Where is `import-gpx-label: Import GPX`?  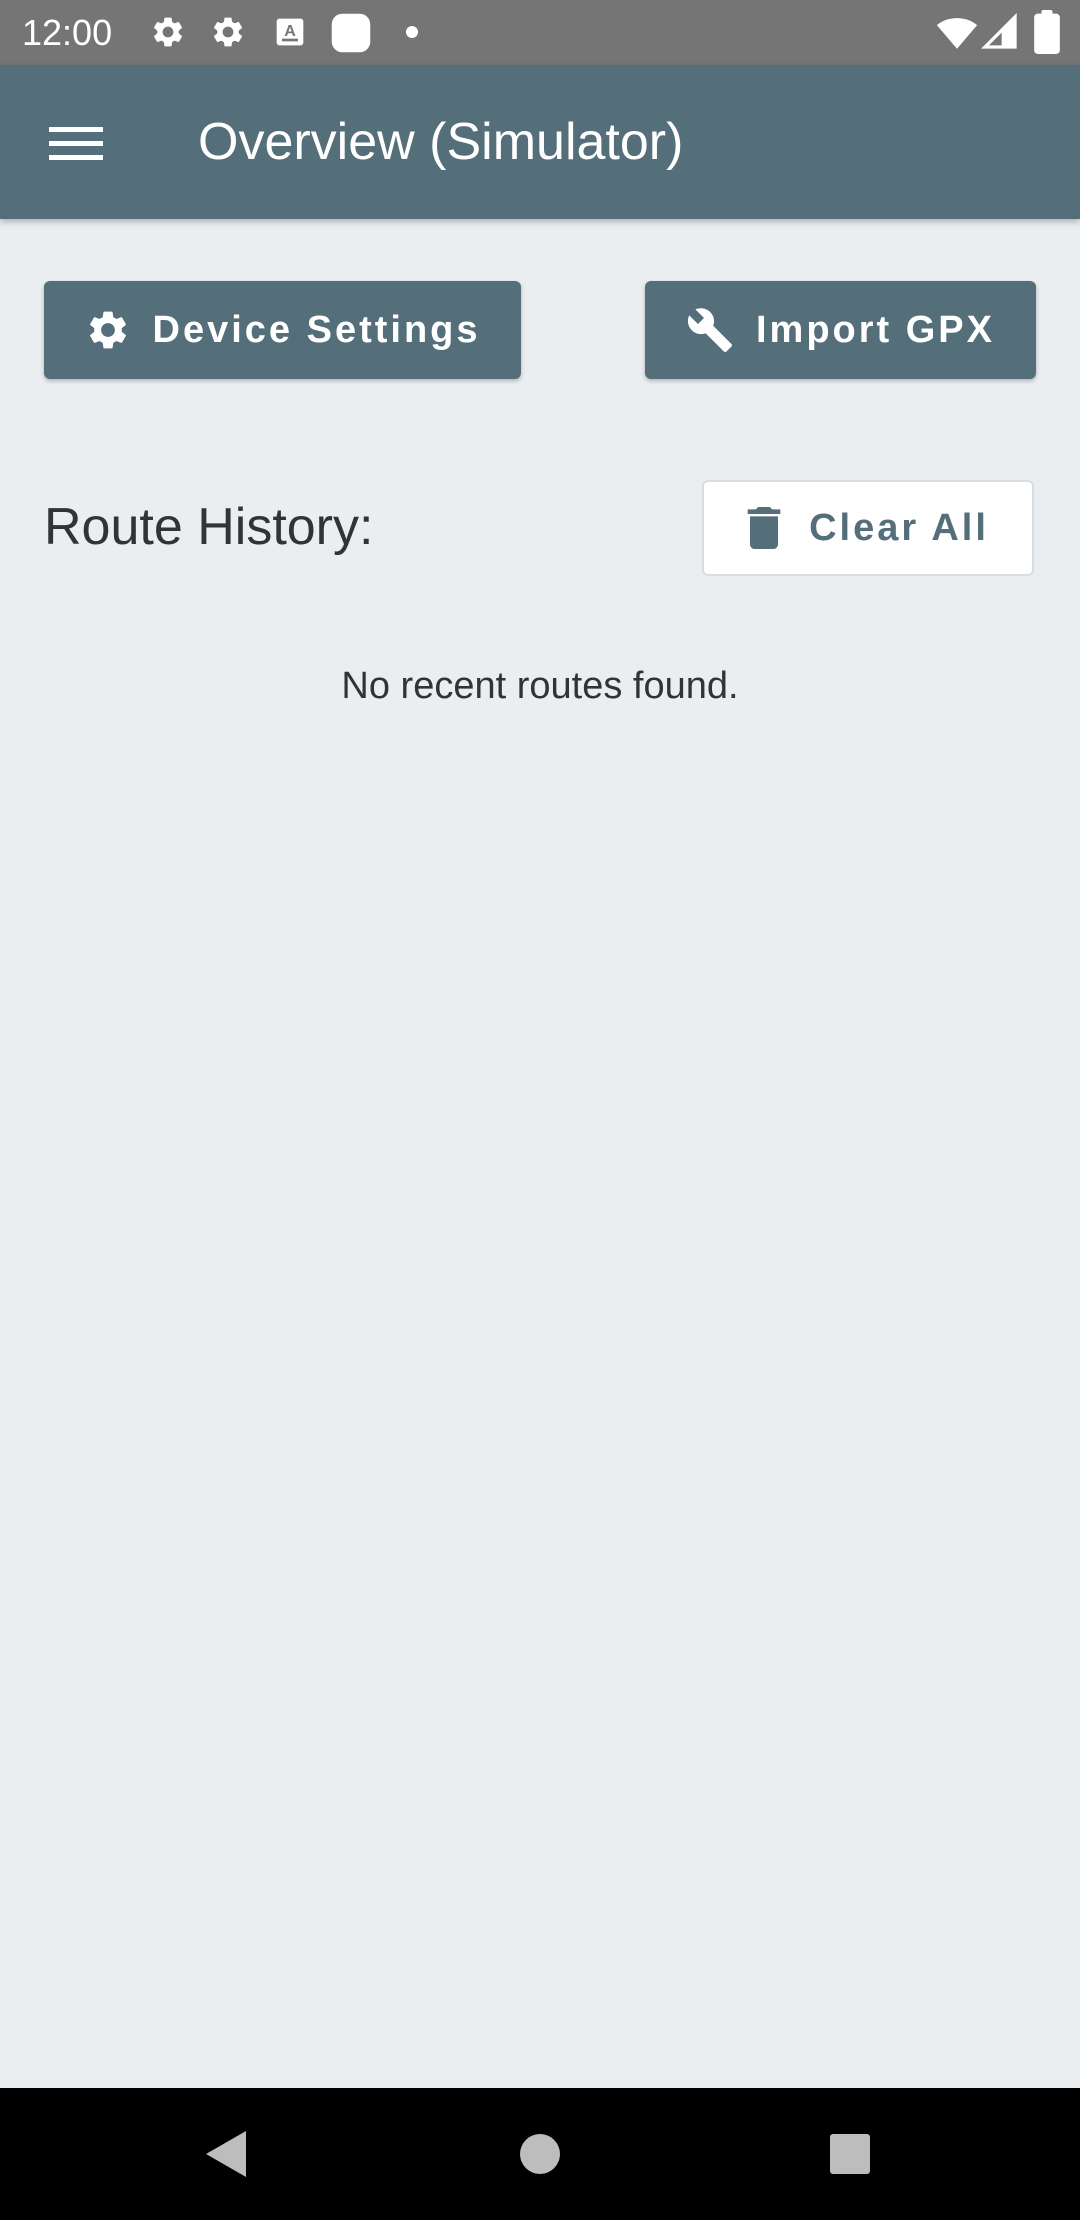 import-gpx-label: Import GPX is located at coordinates (875, 329).